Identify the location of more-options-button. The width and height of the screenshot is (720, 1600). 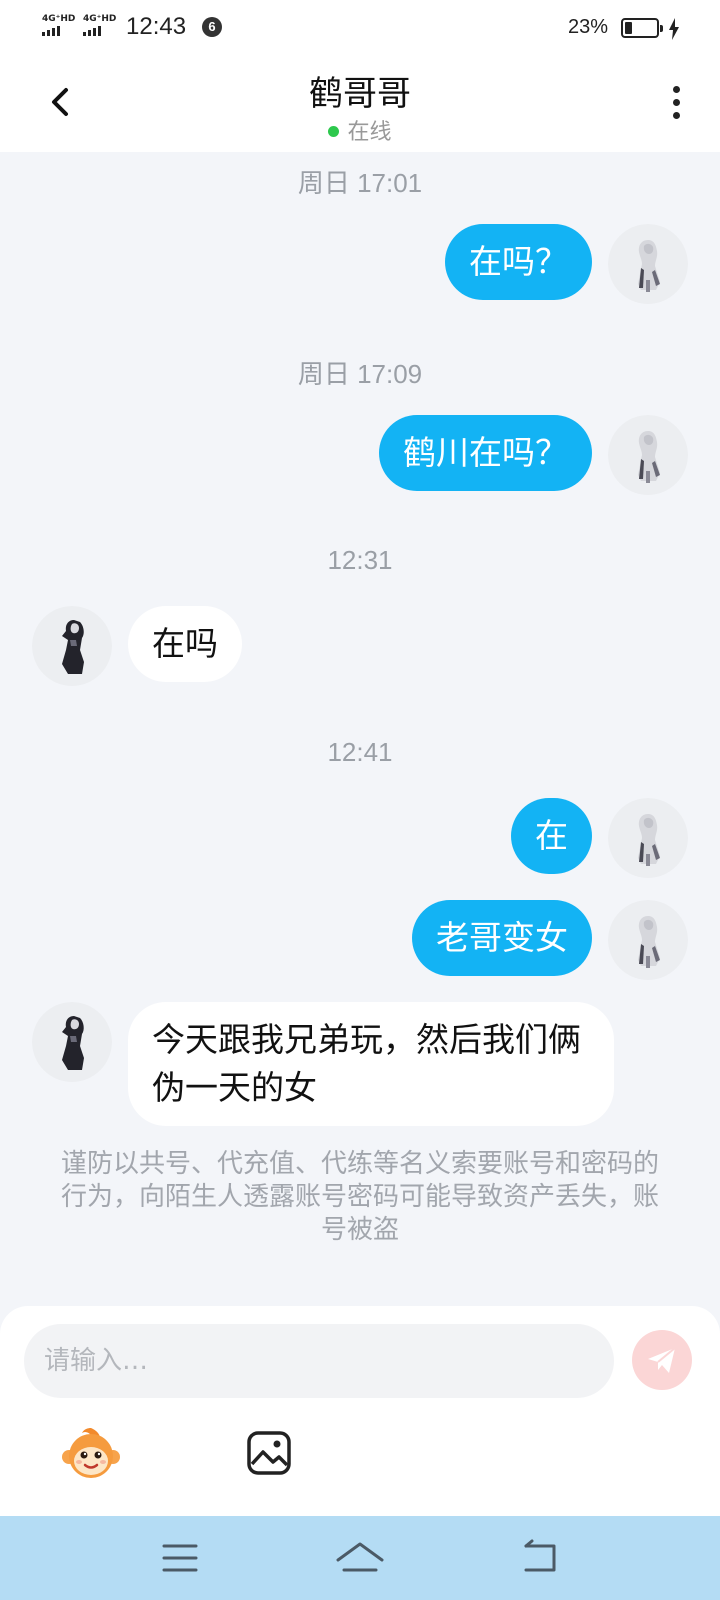
(676, 106).